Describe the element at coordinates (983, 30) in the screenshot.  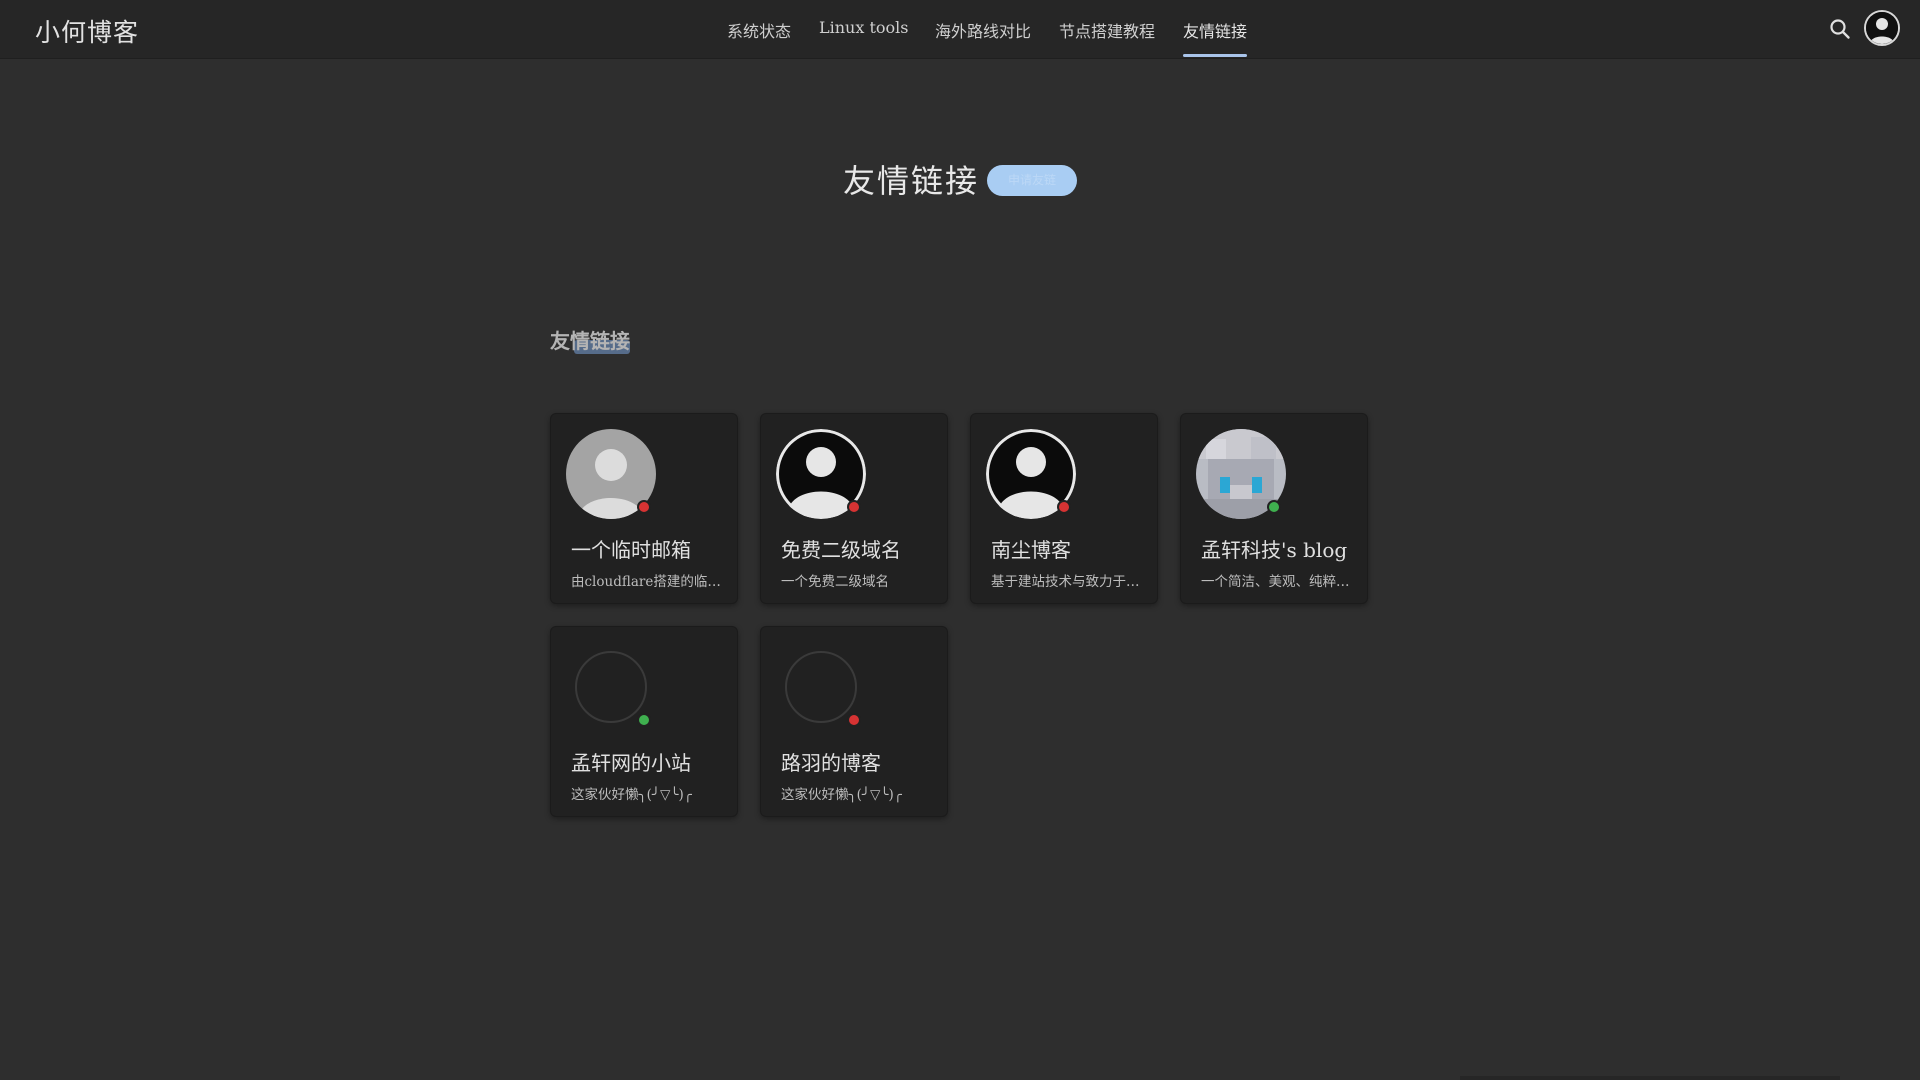
I see `nav-item-route-comparison: 海外路线对比` at that location.